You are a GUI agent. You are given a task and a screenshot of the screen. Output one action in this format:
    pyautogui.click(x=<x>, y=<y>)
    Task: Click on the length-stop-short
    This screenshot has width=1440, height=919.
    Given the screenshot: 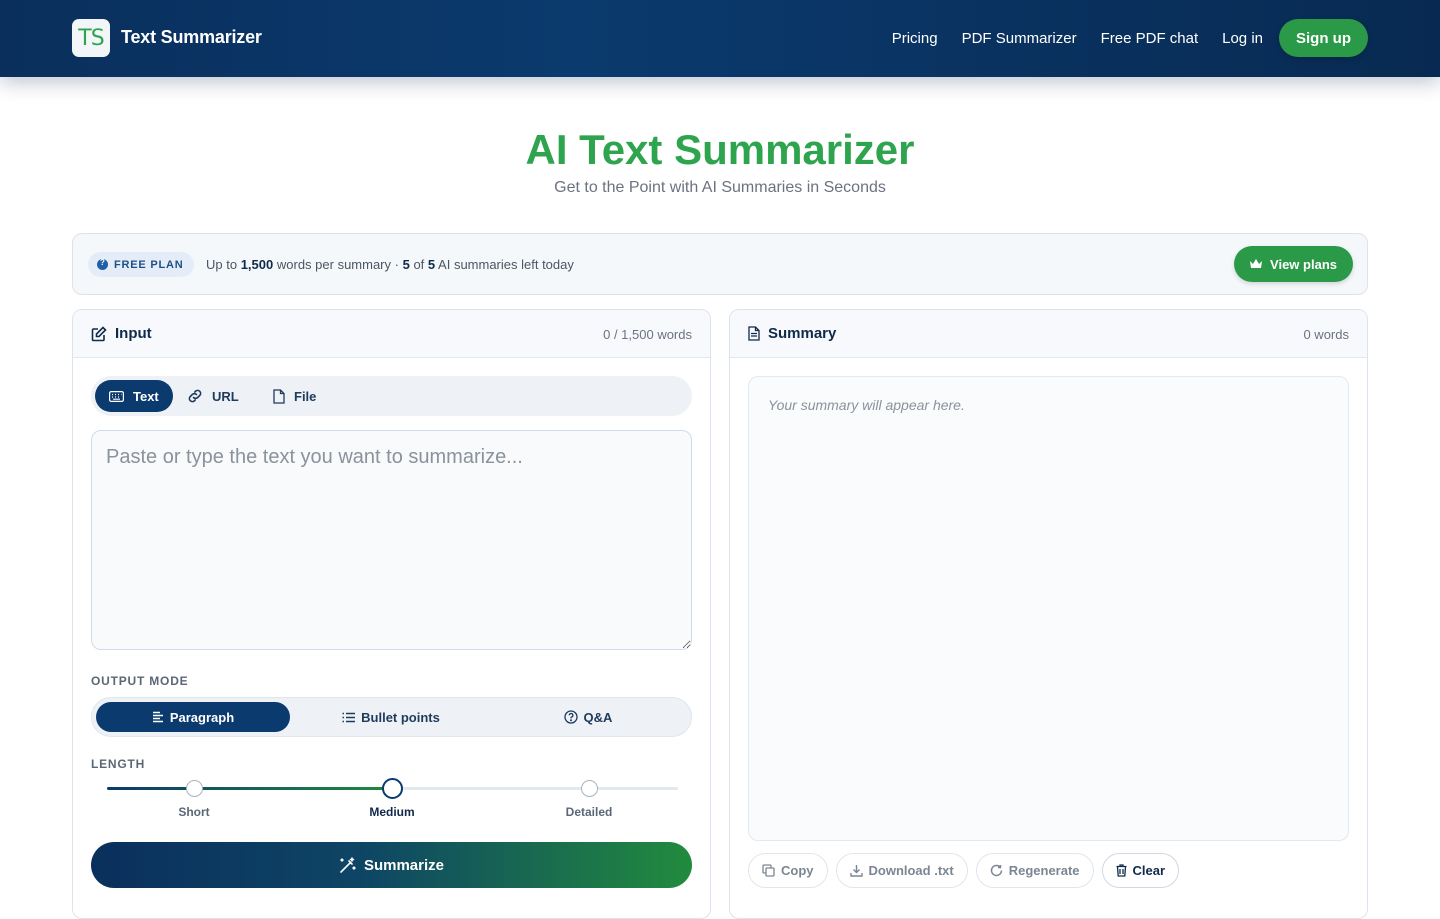 What is the action you would take?
    pyautogui.click(x=194, y=788)
    